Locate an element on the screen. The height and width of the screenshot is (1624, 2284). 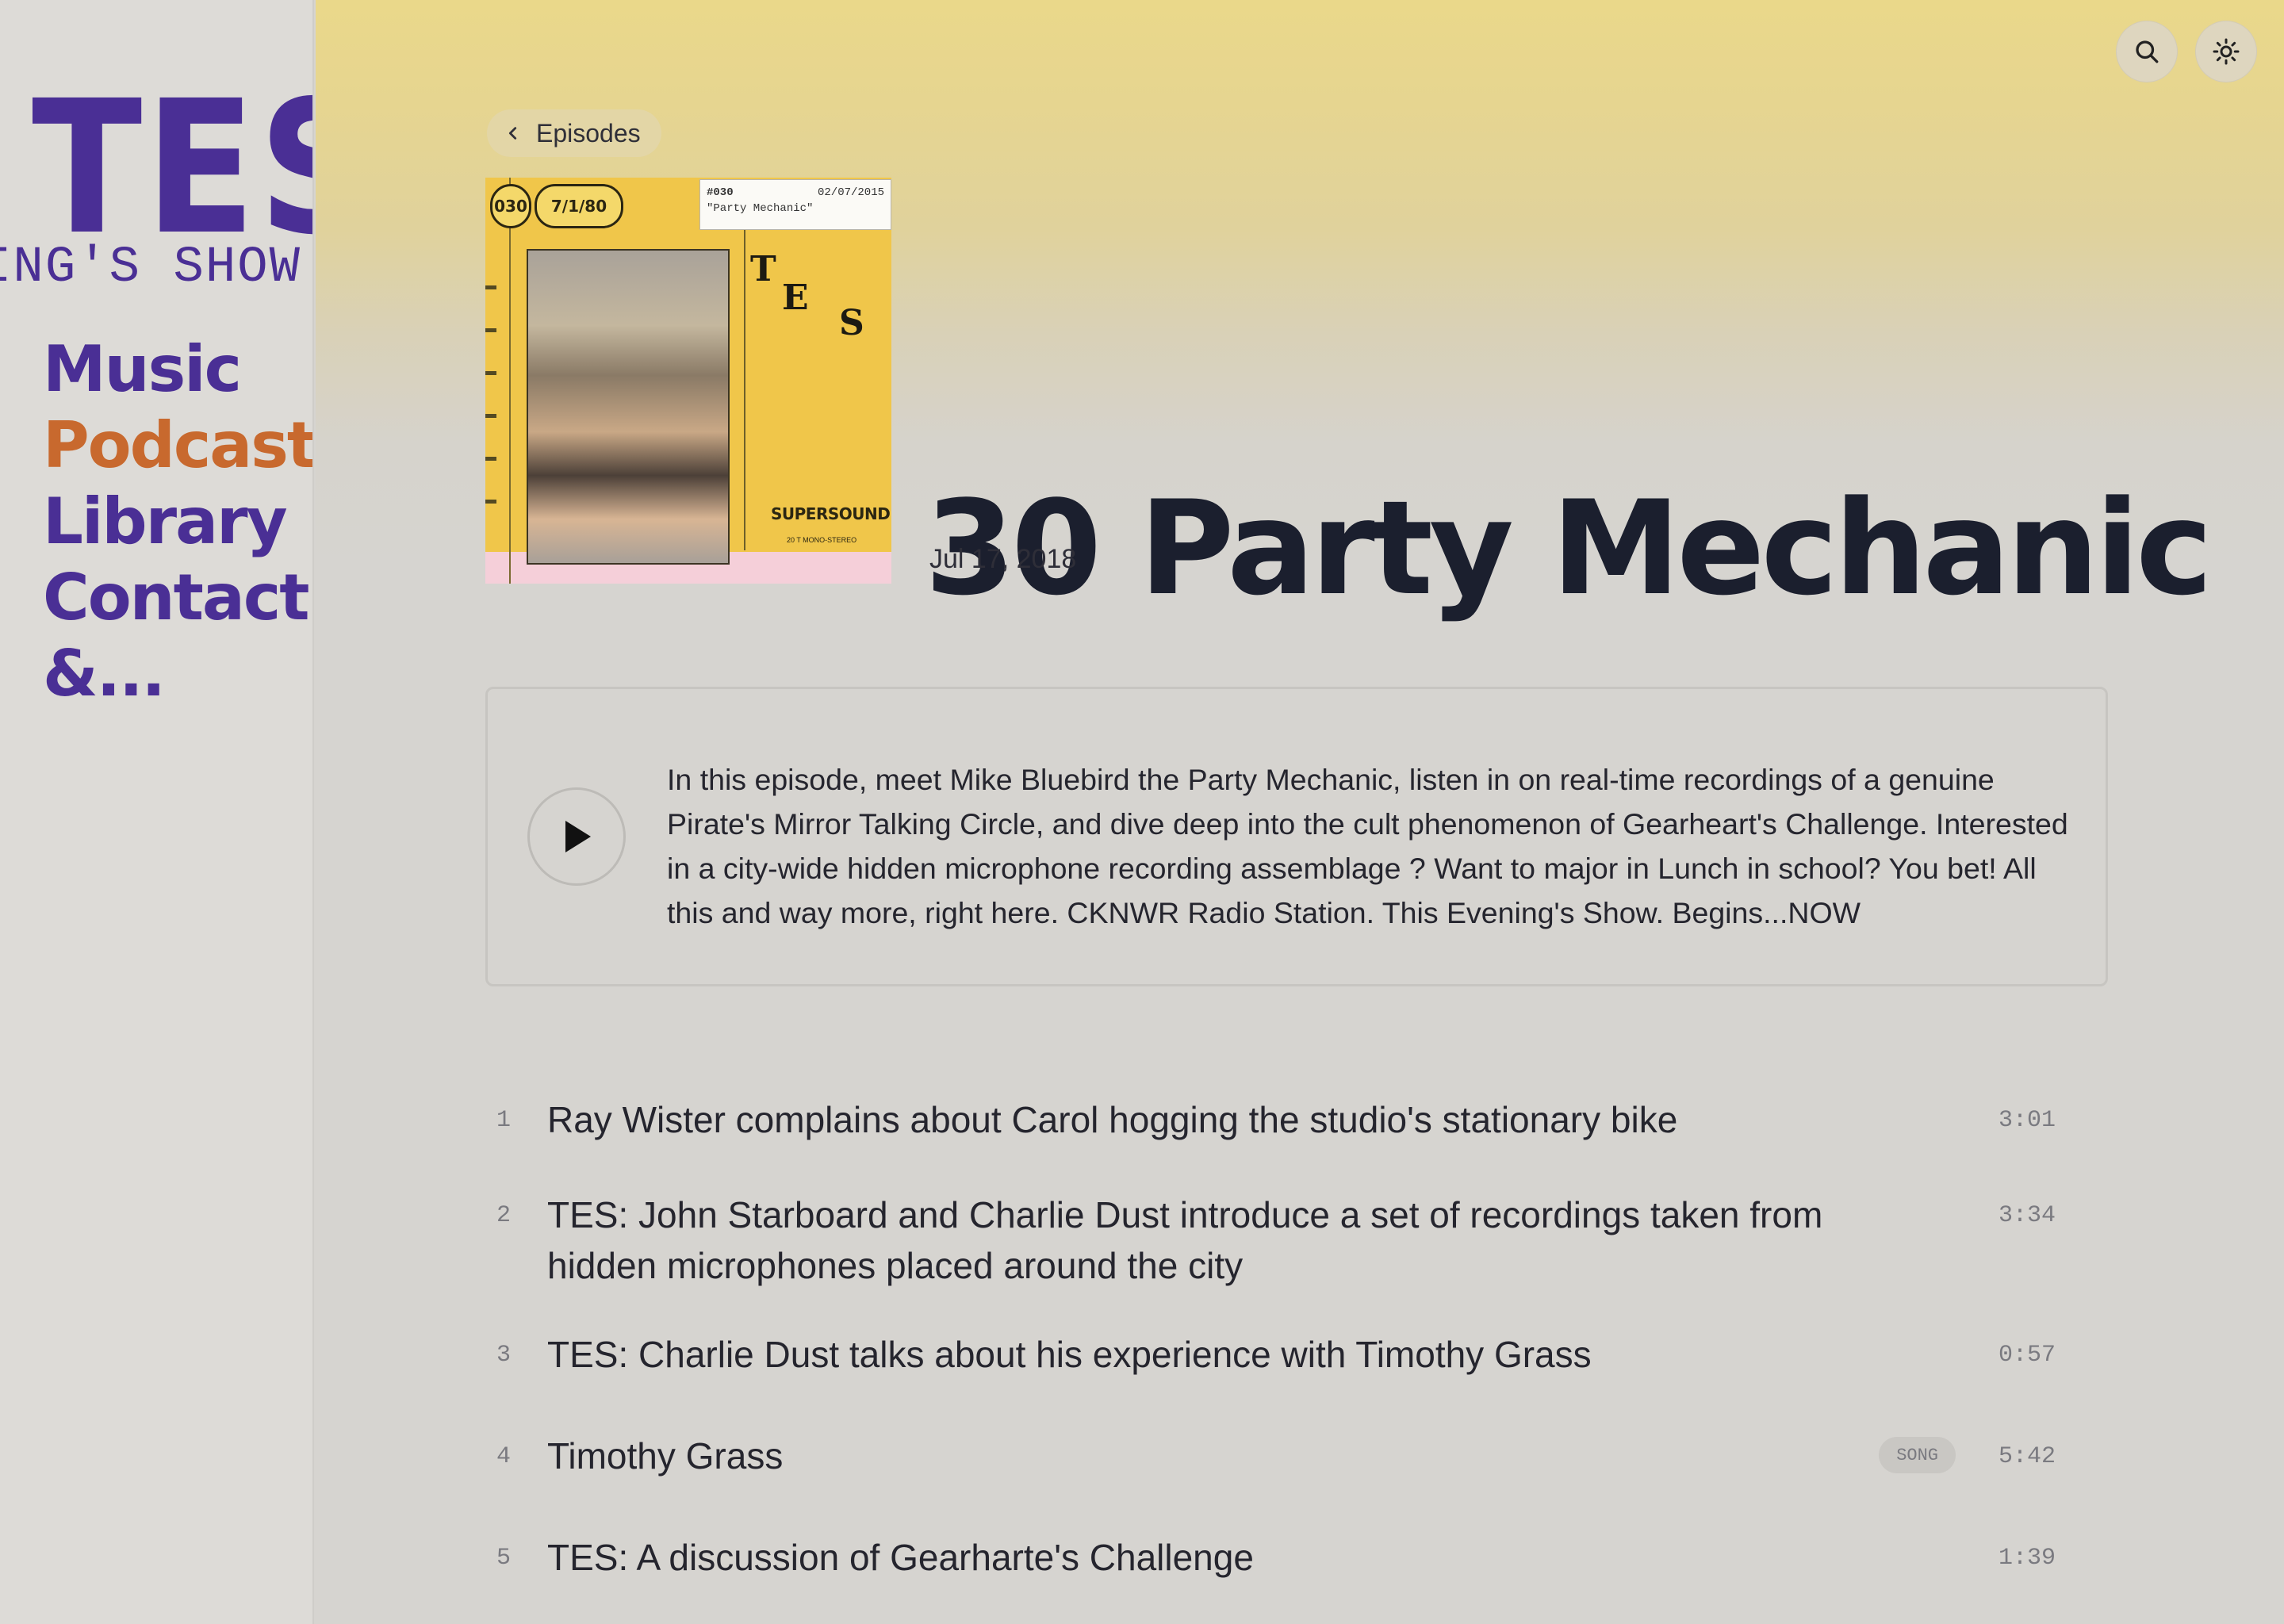
cover-logo-t: T is located at coordinates (763, 269).